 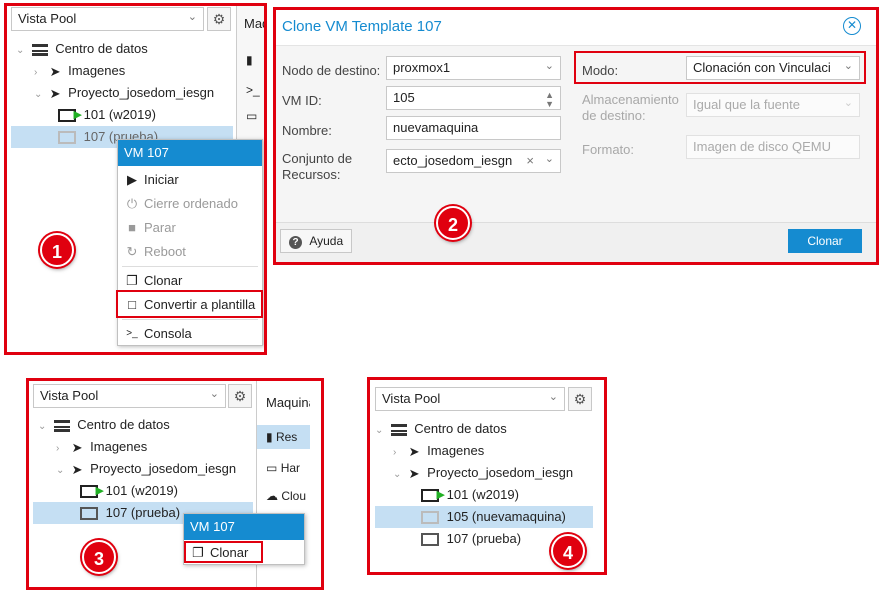 I want to click on panel-3-frame, so click(x=175, y=484).